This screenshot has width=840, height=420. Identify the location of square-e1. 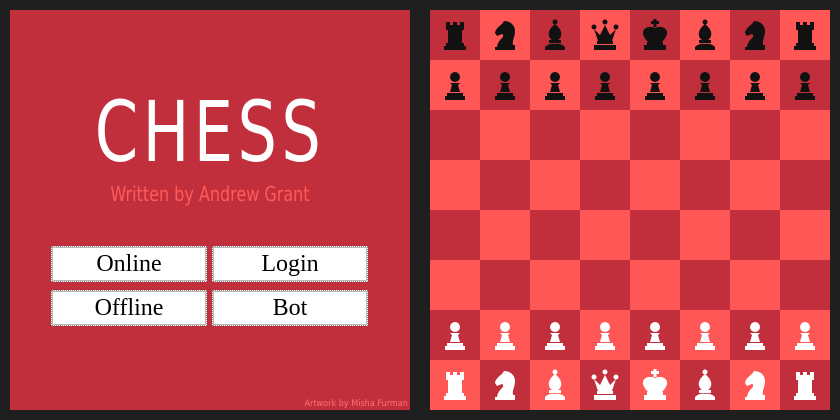
(655, 385).